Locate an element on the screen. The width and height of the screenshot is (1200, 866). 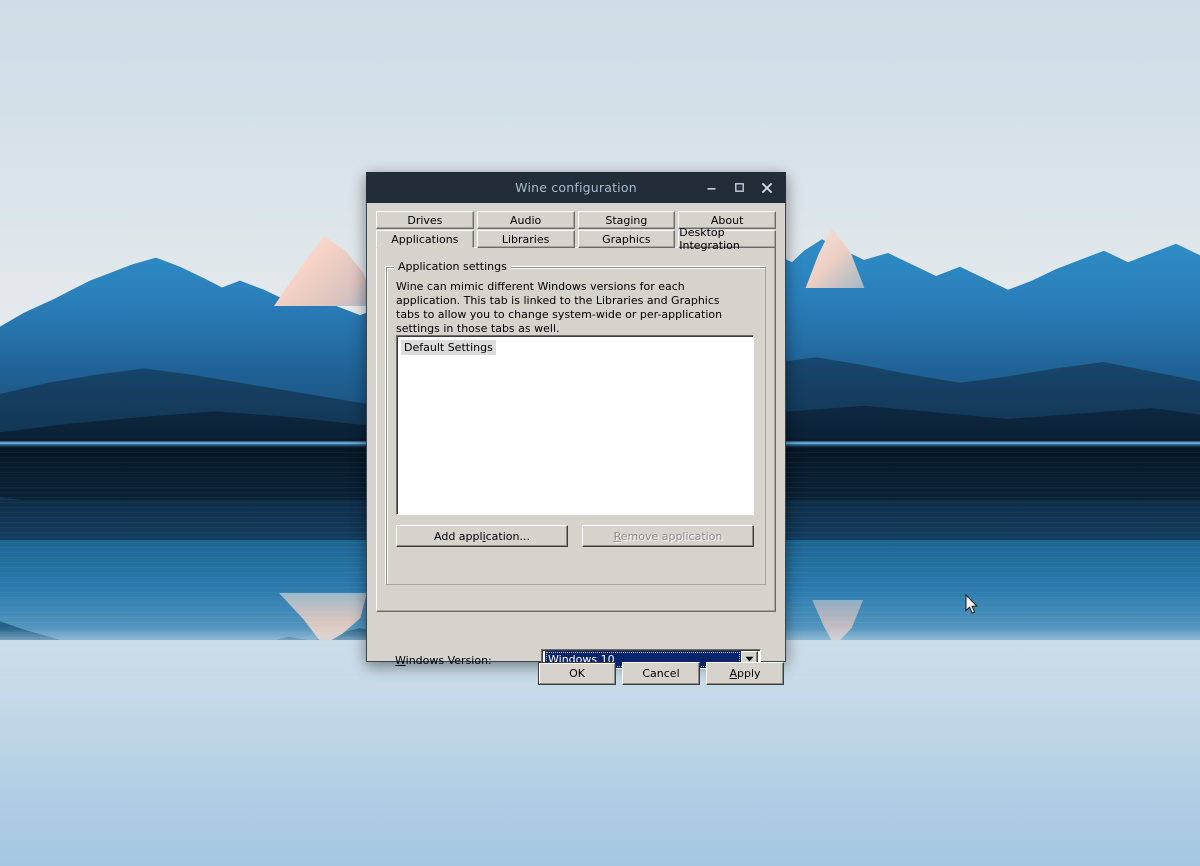
tab-applications: Applications is located at coordinates (425, 239).